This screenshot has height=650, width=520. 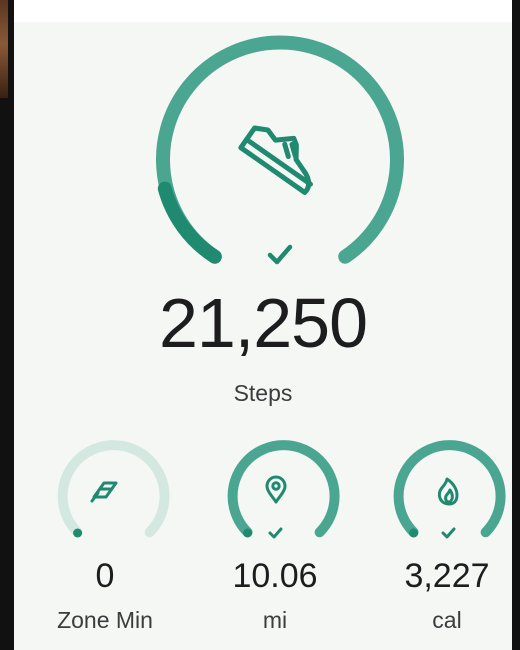 What do you see at coordinates (414, 533) in the screenshot?
I see `calories-ring-start-dot` at bounding box center [414, 533].